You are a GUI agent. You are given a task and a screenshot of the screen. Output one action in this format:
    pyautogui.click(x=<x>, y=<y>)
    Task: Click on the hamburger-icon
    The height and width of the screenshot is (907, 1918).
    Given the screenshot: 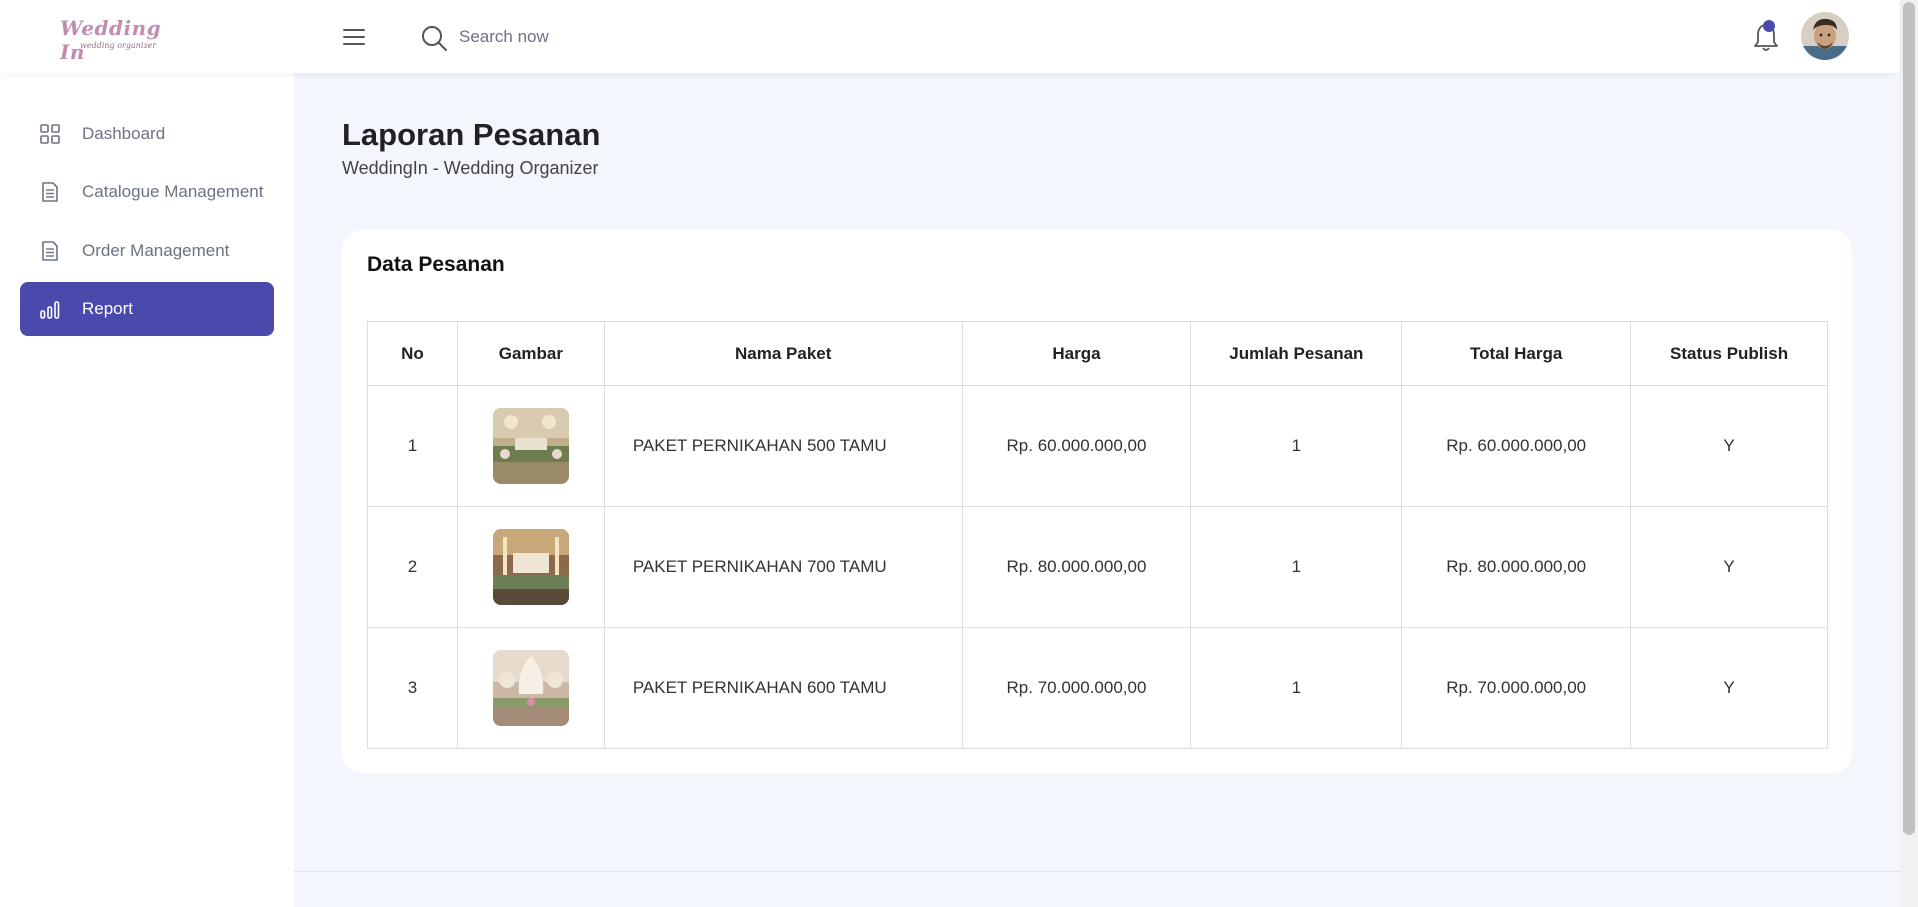 What is the action you would take?
    pyautogui.click(x=354, y=30)
    